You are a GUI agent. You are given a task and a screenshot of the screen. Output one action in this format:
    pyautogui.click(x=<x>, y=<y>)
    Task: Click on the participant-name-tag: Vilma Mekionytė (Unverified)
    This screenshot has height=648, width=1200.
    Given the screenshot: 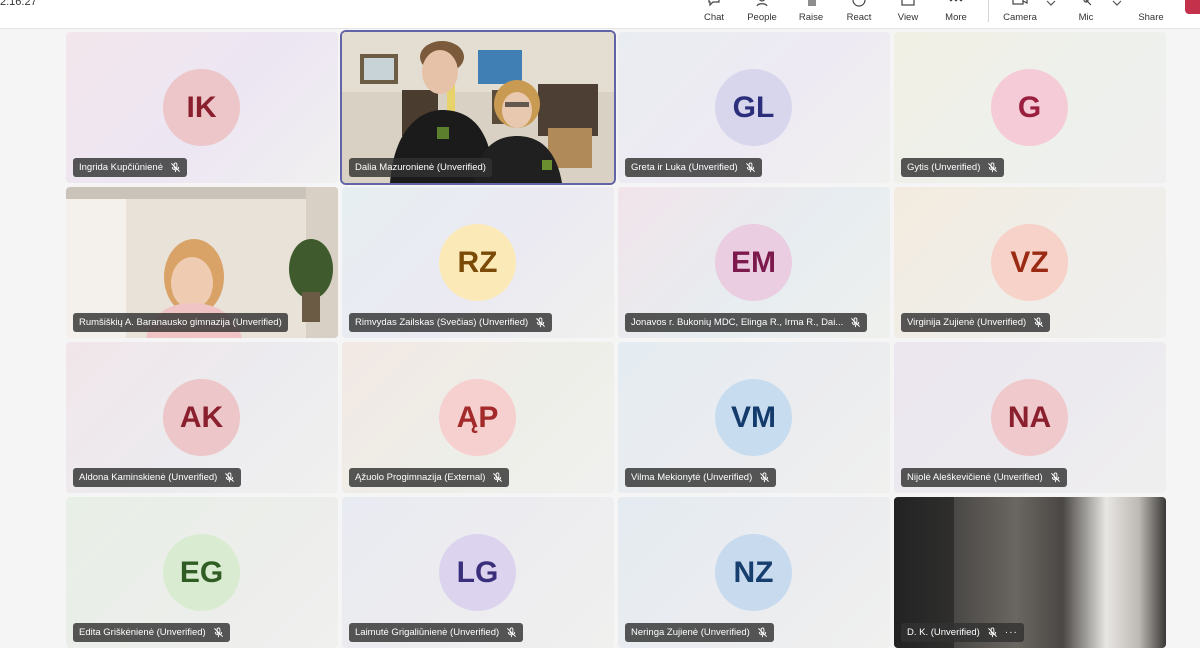 What is the action you would take?
    pyautogui.click(x=701, y=477)
    